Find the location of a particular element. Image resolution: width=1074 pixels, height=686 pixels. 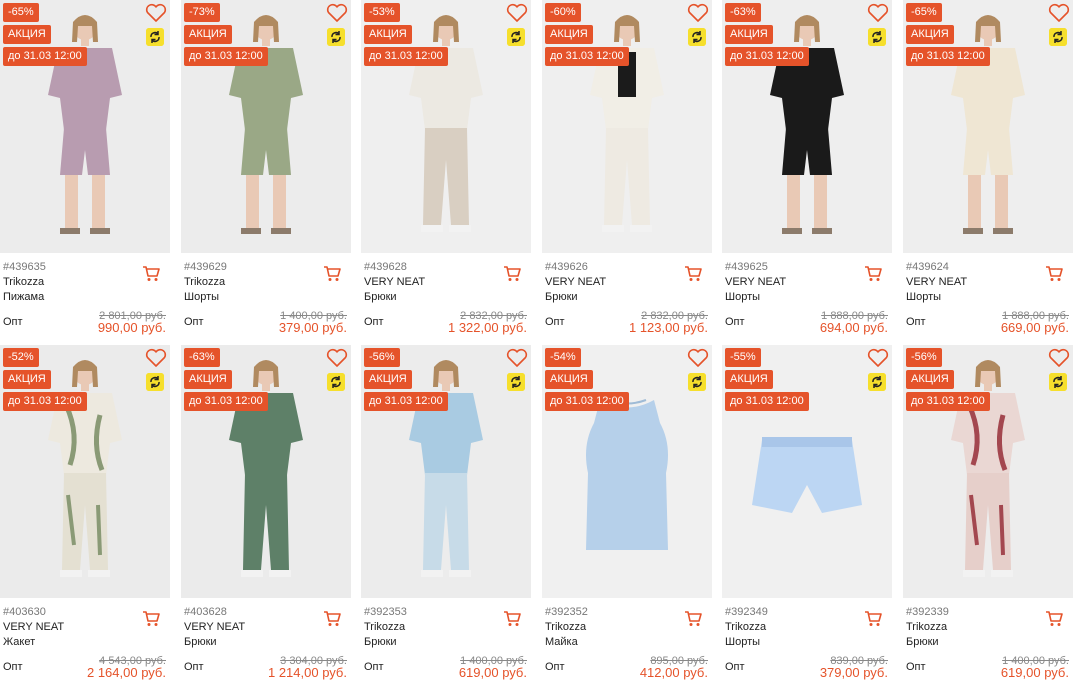

product-sku: #392349 is located at coordinates (746, 612).